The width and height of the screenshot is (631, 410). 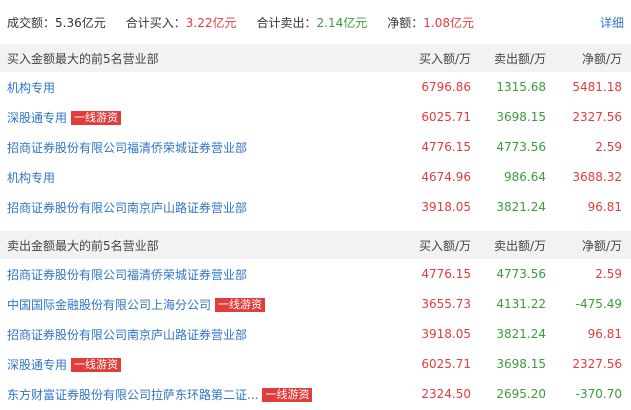 I want to click on sell-amount: 986.64, so click(x=525, y=177).